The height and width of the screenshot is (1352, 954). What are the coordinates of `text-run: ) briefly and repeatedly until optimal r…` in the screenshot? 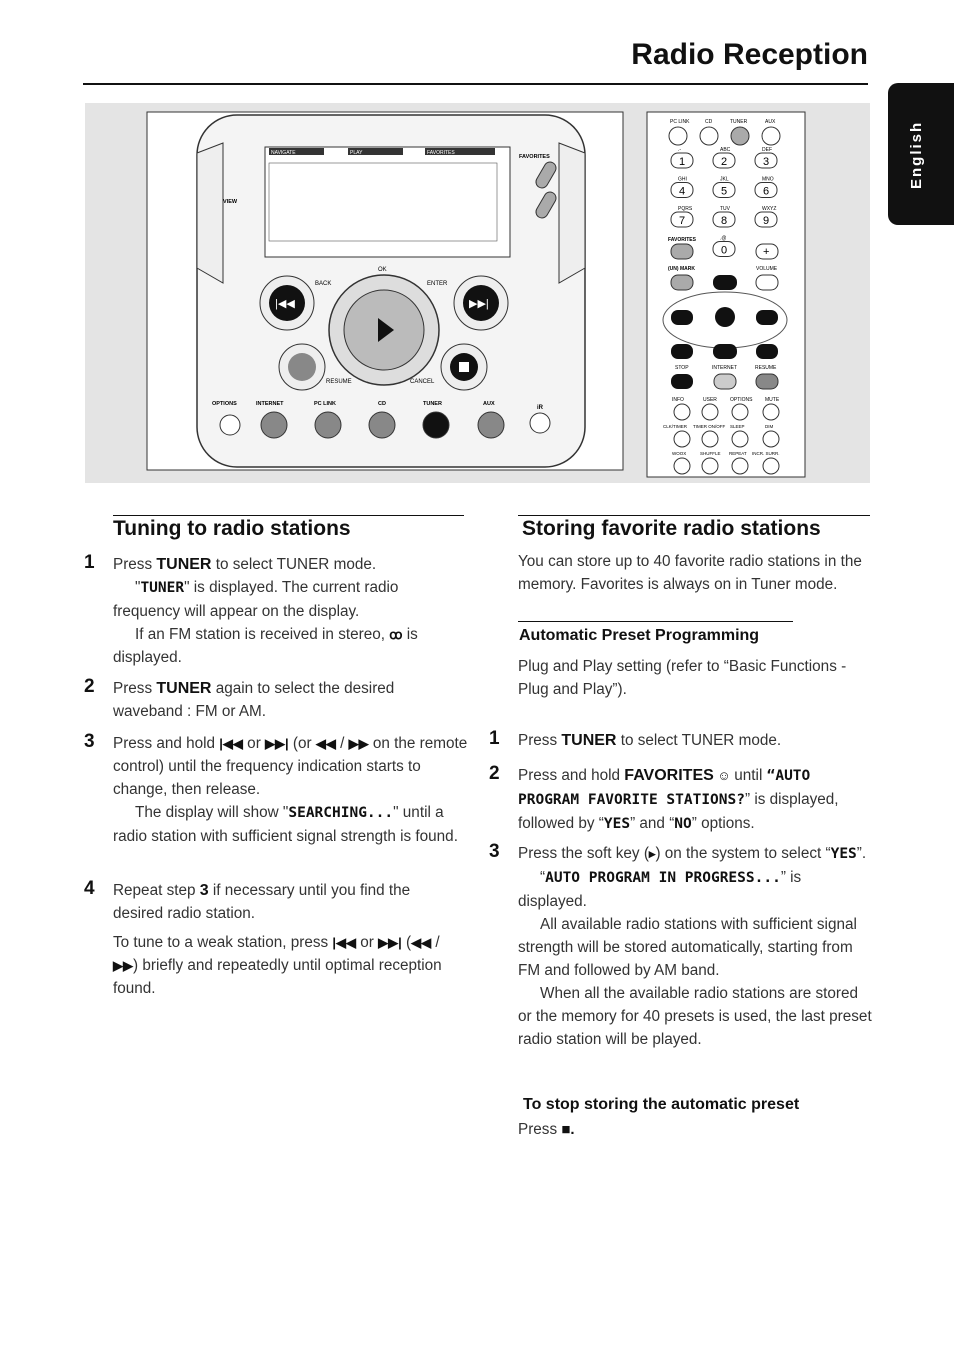 It's located at (277, 977).